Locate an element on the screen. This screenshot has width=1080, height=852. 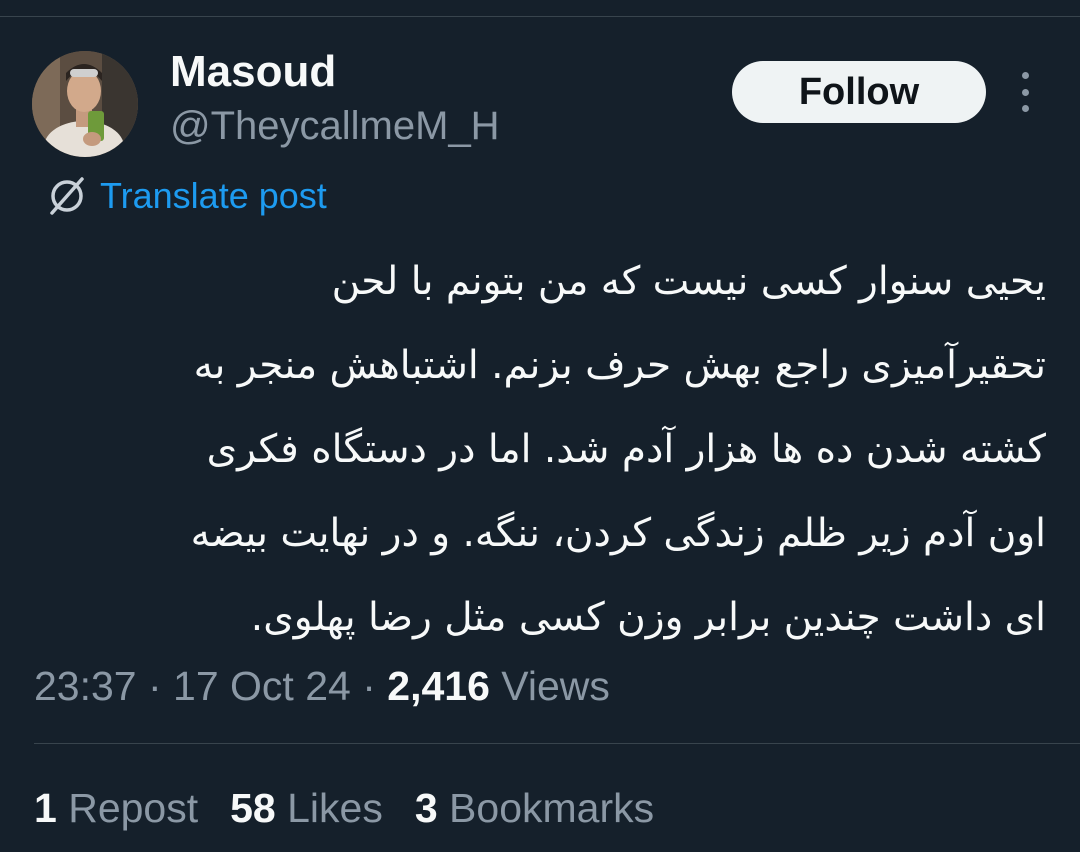
views-label: Views is located at coordinates (549, 686).